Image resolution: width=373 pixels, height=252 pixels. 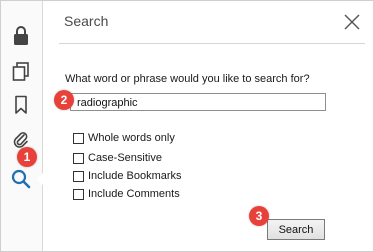 What do you see at coordinates (212, 43) in the screenshot?
I see `title-divider` at bounding box center [212, 43].